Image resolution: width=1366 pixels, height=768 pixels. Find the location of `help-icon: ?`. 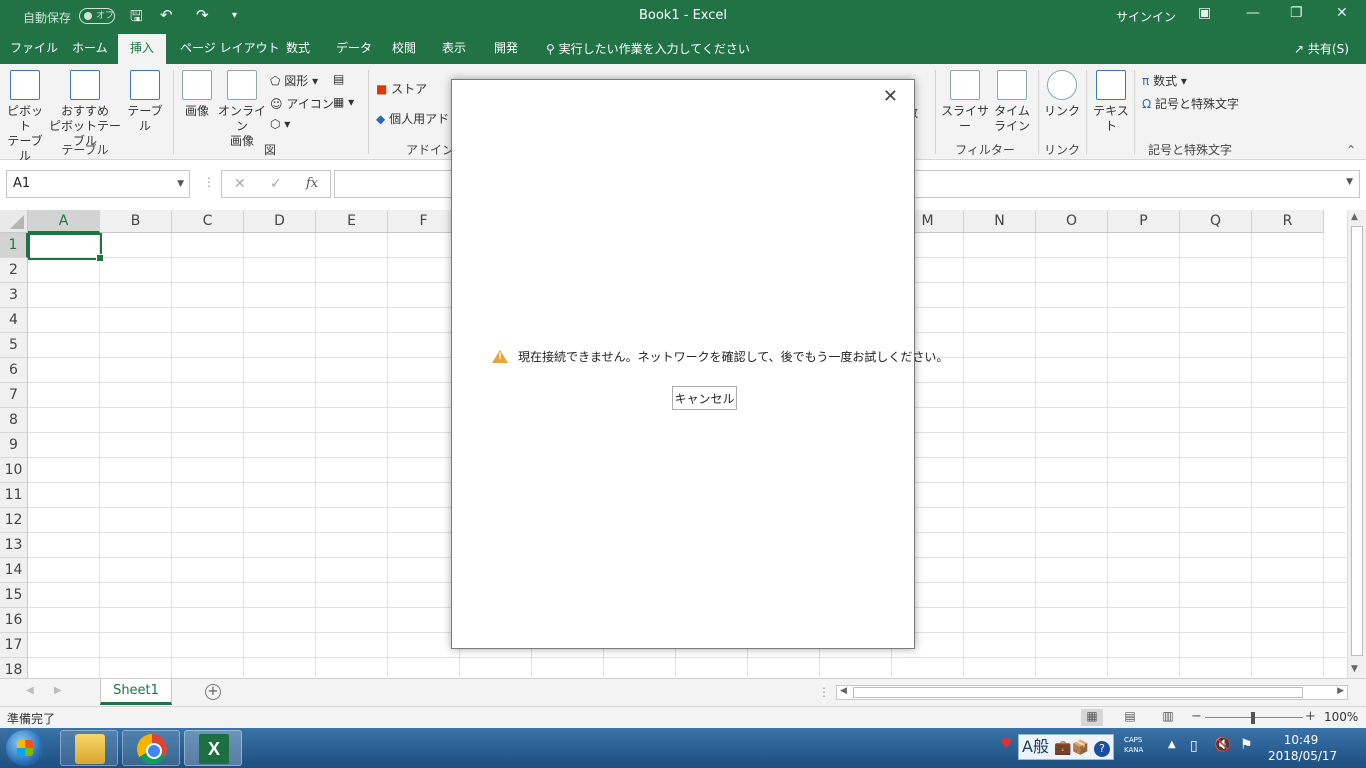

help-icon: ? is located at coordinates (1102, 749).